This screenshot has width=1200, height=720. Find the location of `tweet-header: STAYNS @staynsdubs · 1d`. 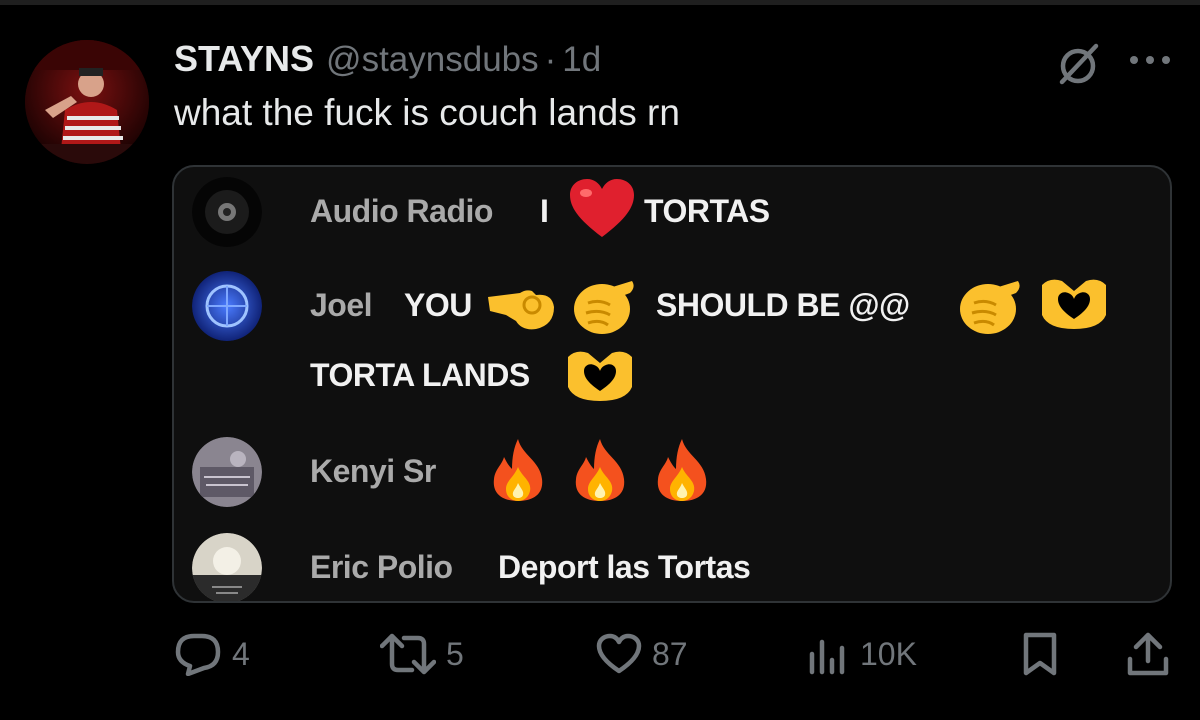

tweet-header: STAYNS @staynsdubs · 1d is located at coordinates (387, 60).